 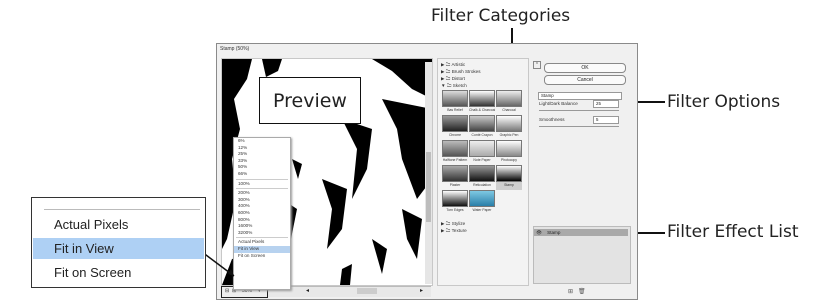 What do you see at coordinates (580, 96) in the screenshot?
I see `filter-select: Stamp` at bounding box center [580, 96].